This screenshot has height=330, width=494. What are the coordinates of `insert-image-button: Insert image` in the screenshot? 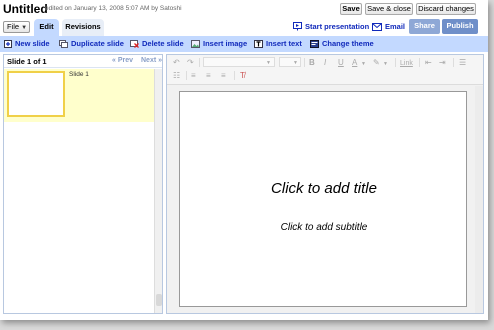 It's located at (219, 43).